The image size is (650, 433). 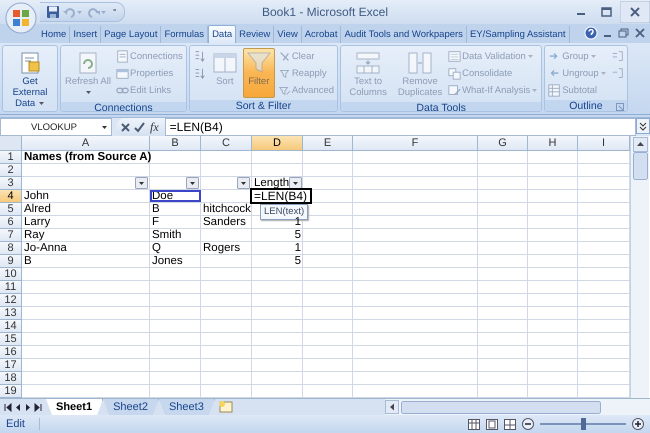 What do you see at coordinates (11, 352) in the screenshot?
I see `row-header: 16` at bounding box center [11, 352].